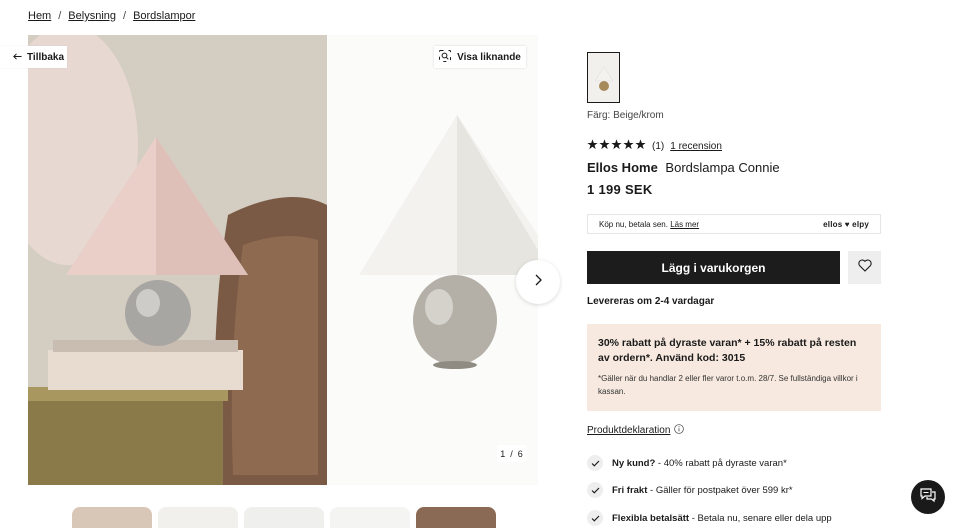 This screenshot has height=528, width=960. Describe the element at coordinates (634, 463) in the screenshot. I see `usp-title: Ny kund?` at that location.